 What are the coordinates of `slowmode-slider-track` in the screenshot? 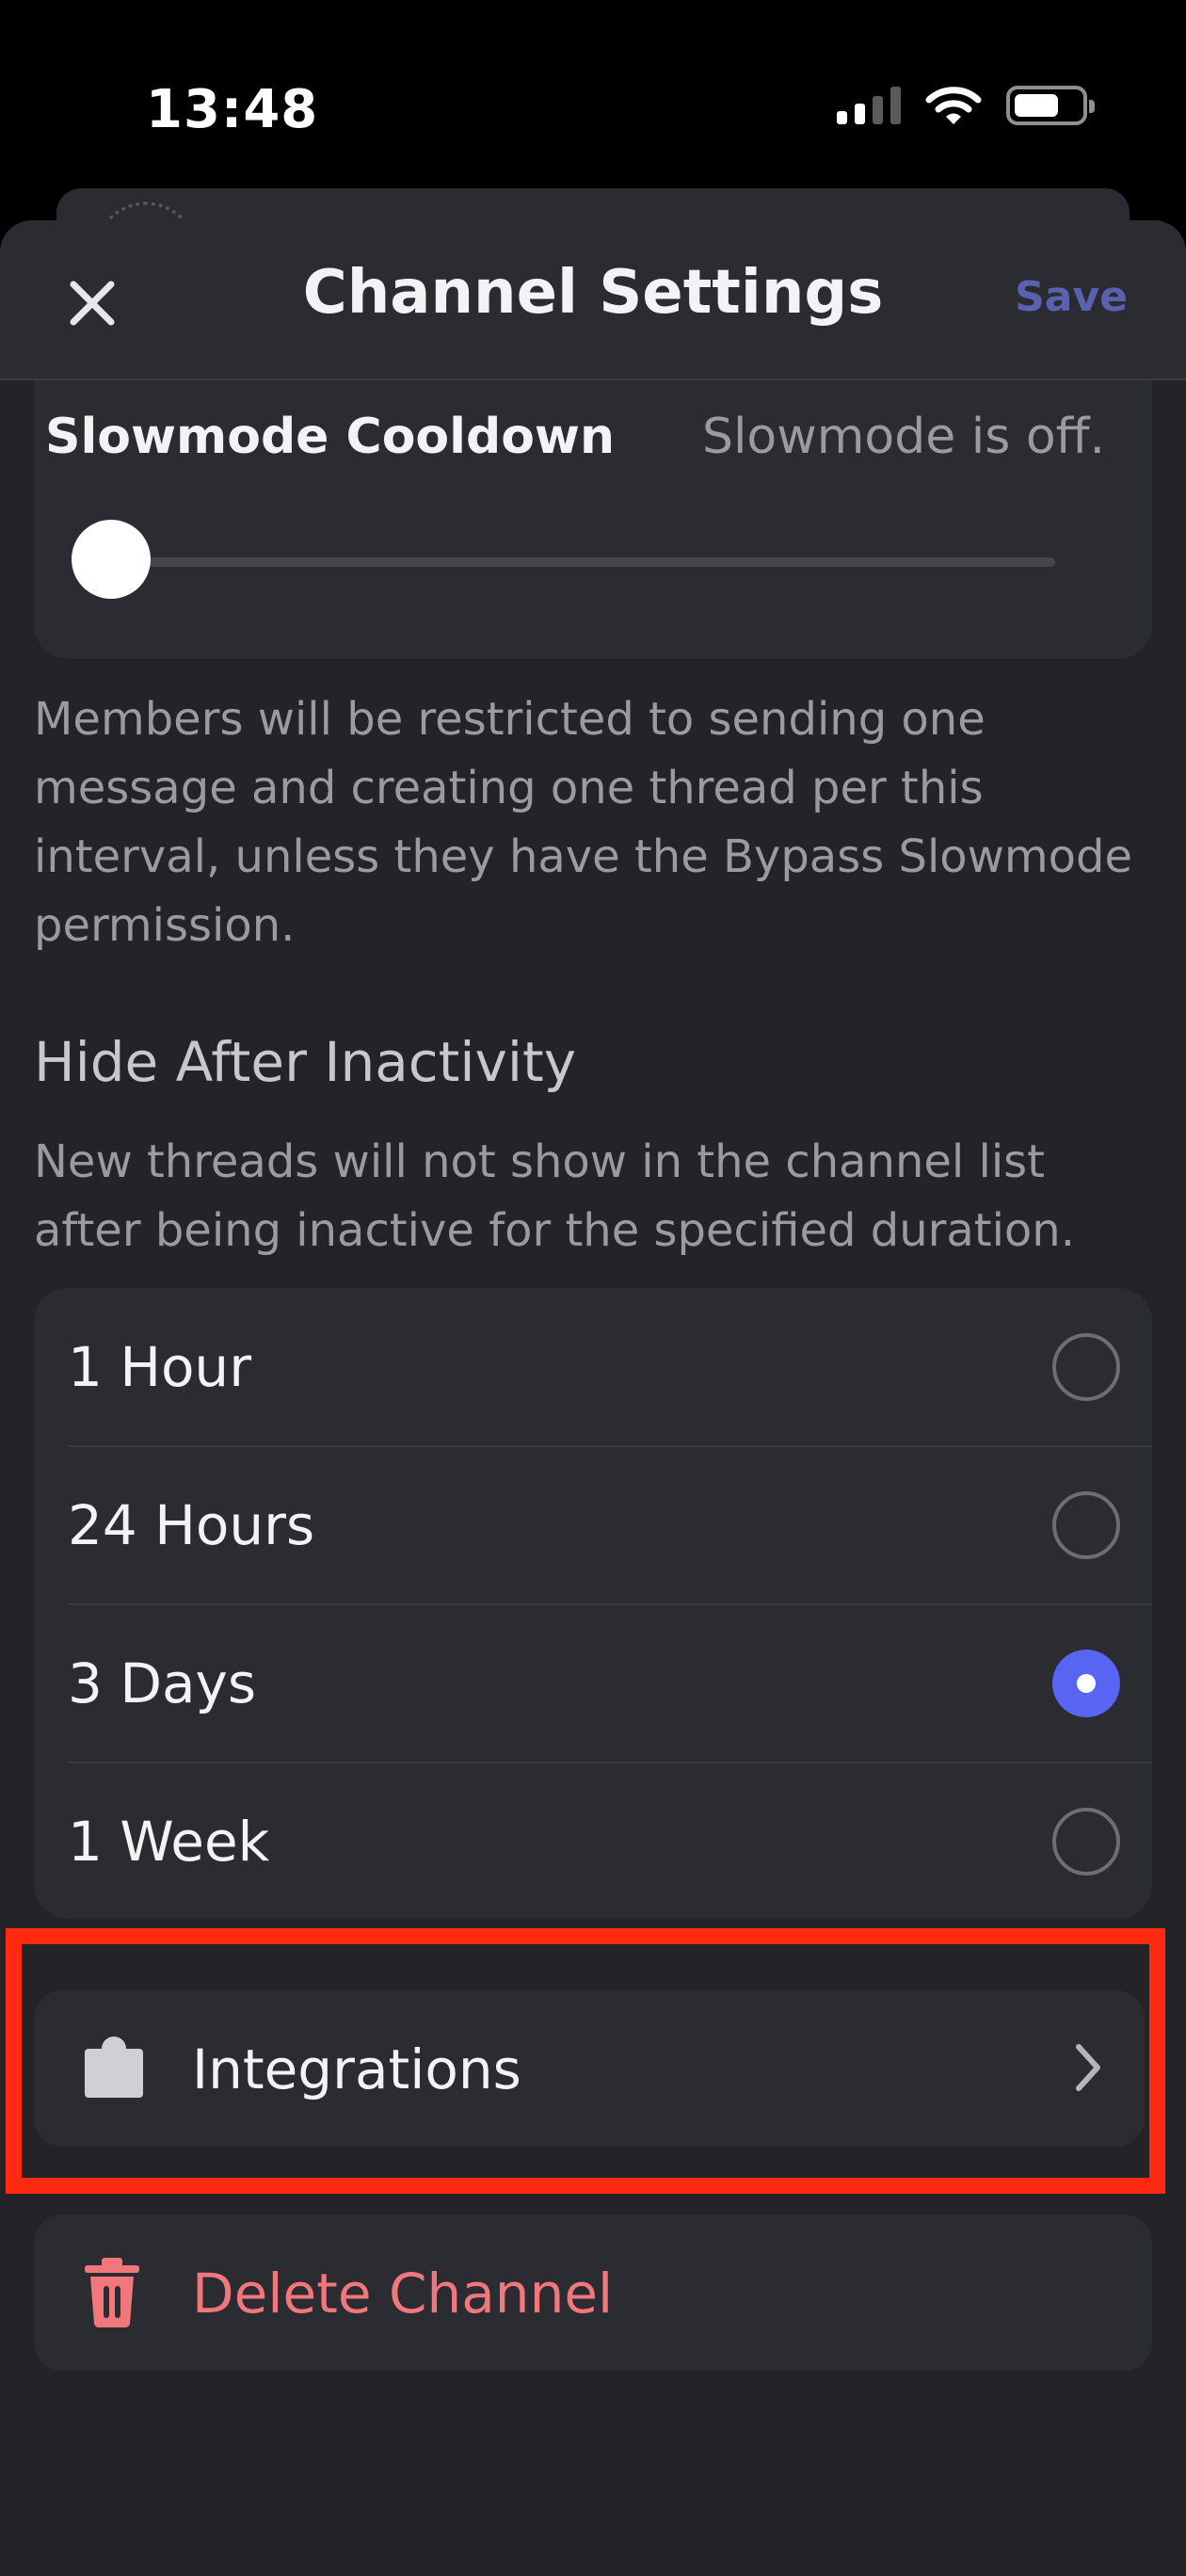 It's located at (582, 562).